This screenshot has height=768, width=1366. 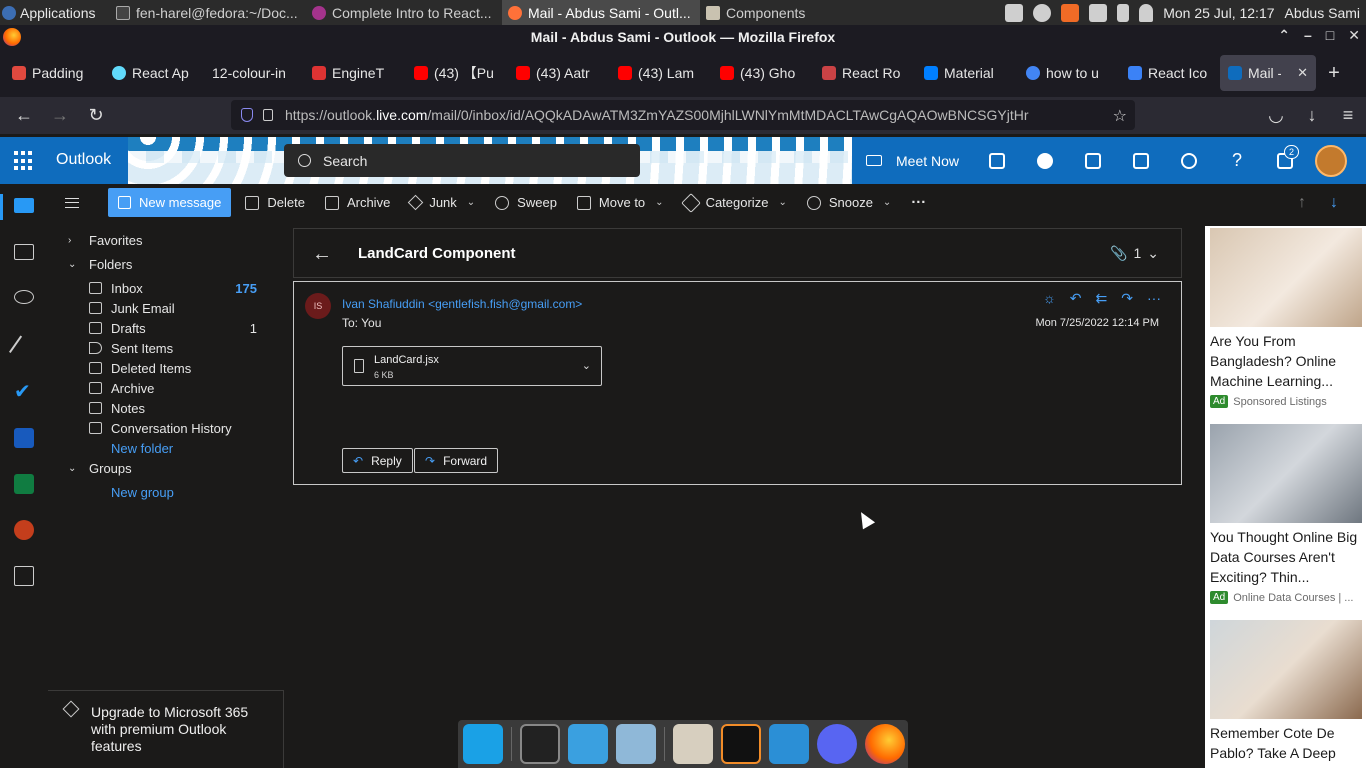 I want to click on chevron-up-icon: ⌃, so click(x=1284, y=35).